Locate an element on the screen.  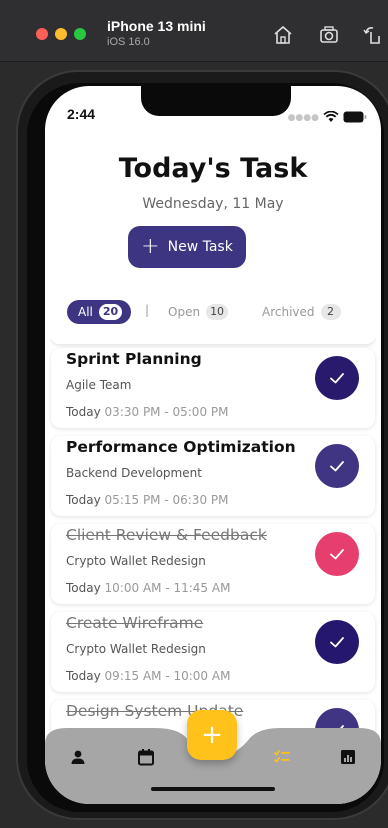
close-window-button is located at coordinates (42, 34).